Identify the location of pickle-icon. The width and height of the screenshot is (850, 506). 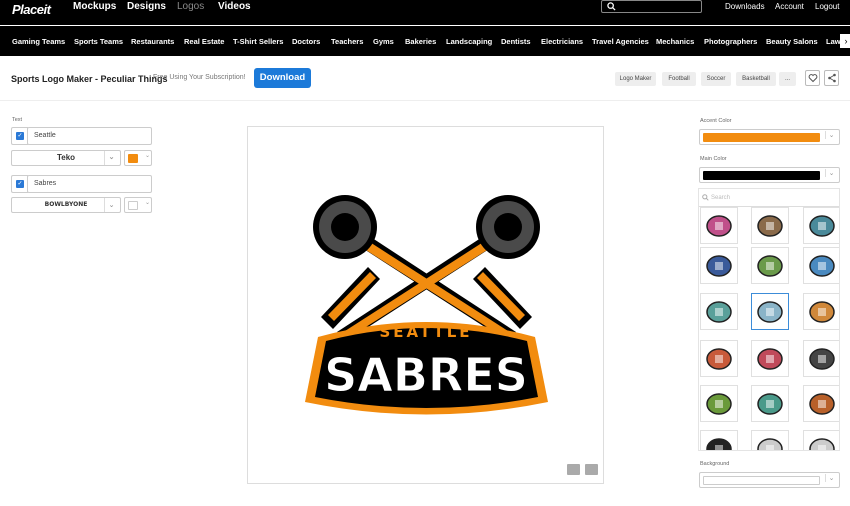
(719, 404).